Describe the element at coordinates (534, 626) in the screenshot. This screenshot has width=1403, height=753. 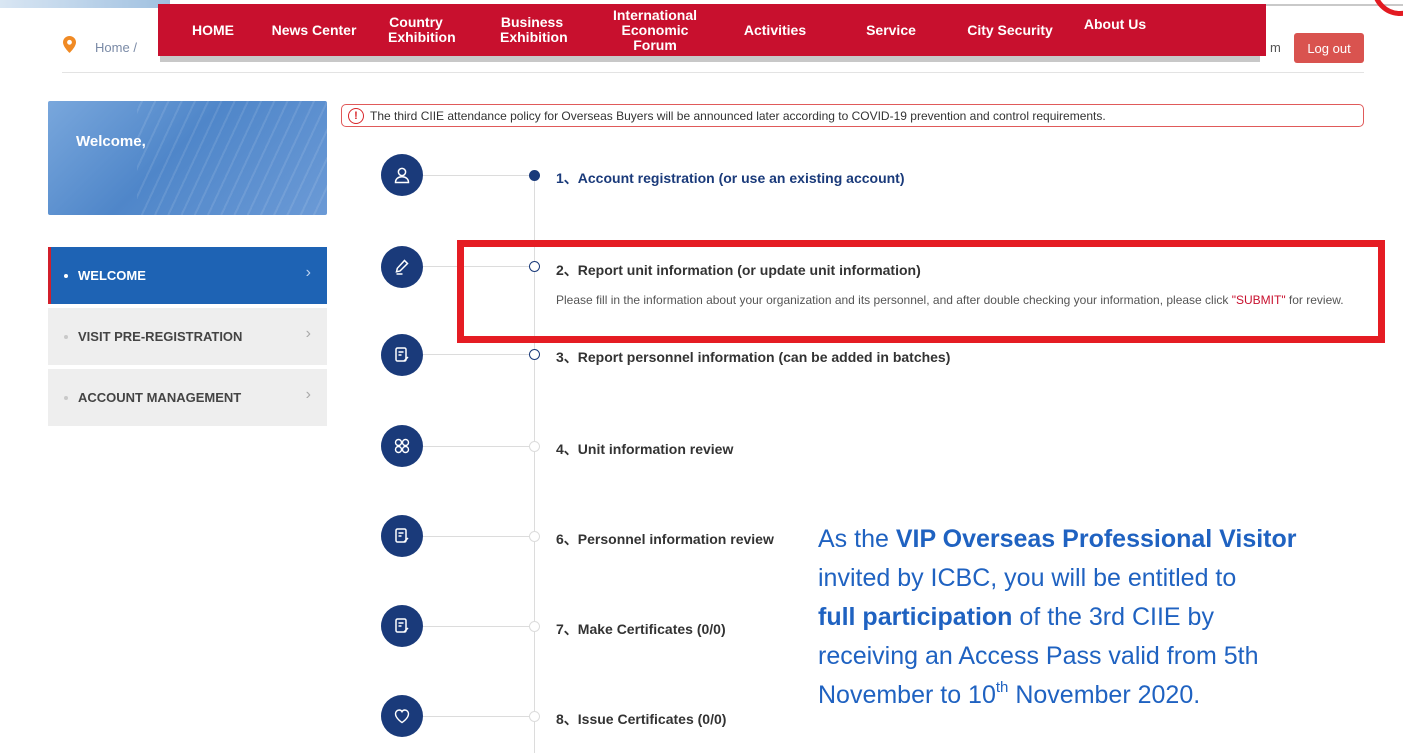
I see `step-7-marker` at that location.